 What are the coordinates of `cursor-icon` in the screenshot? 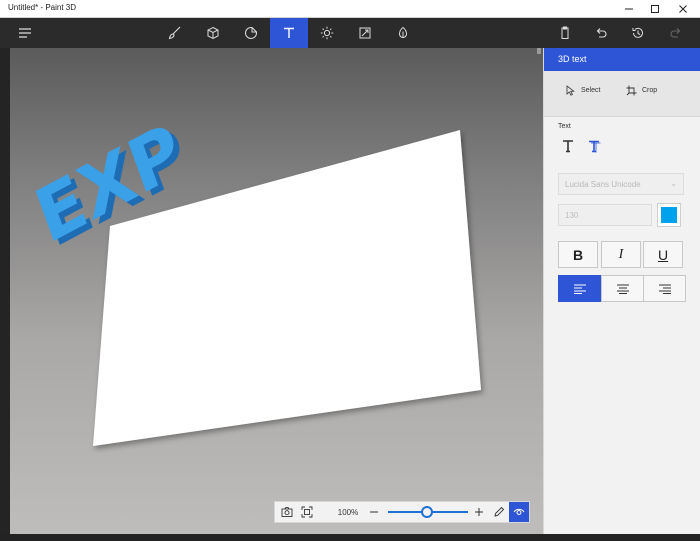 It's located at (570, 90).